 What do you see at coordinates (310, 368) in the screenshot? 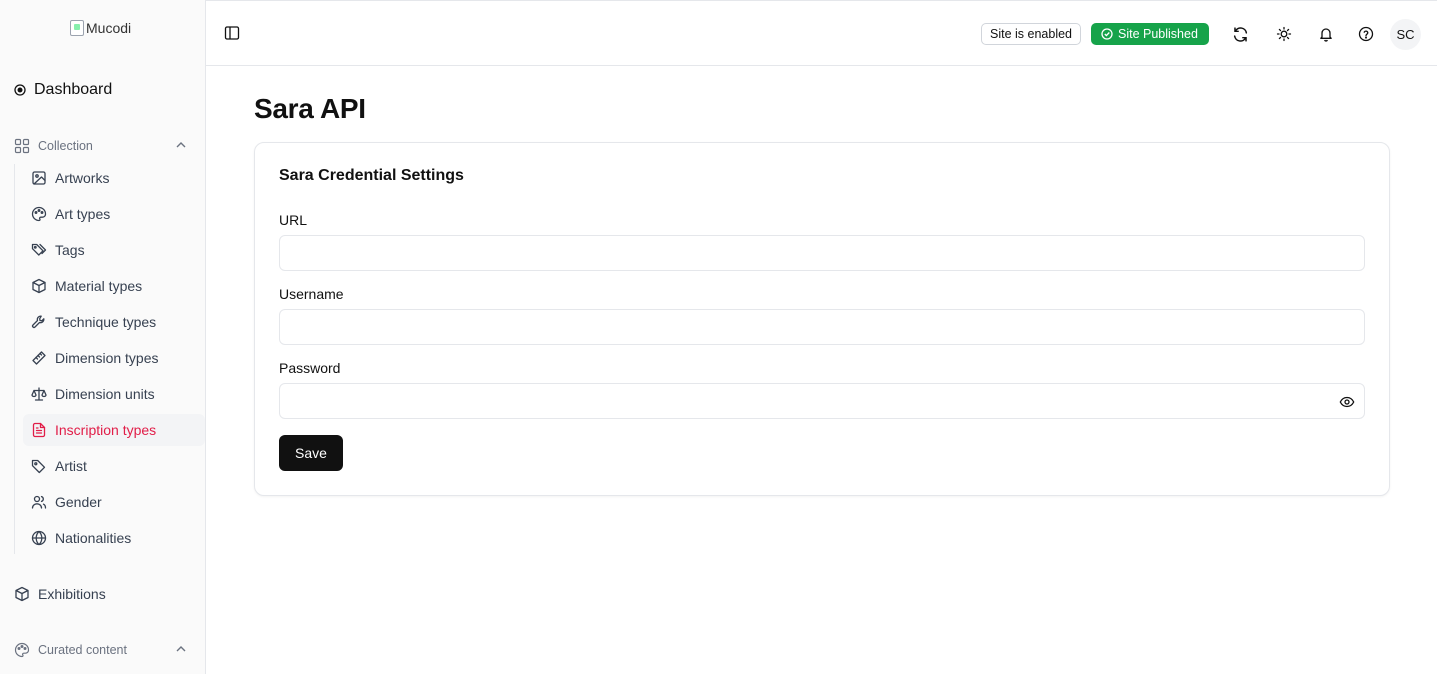
I see `password-label: Password` at bounding box center [310, 368].